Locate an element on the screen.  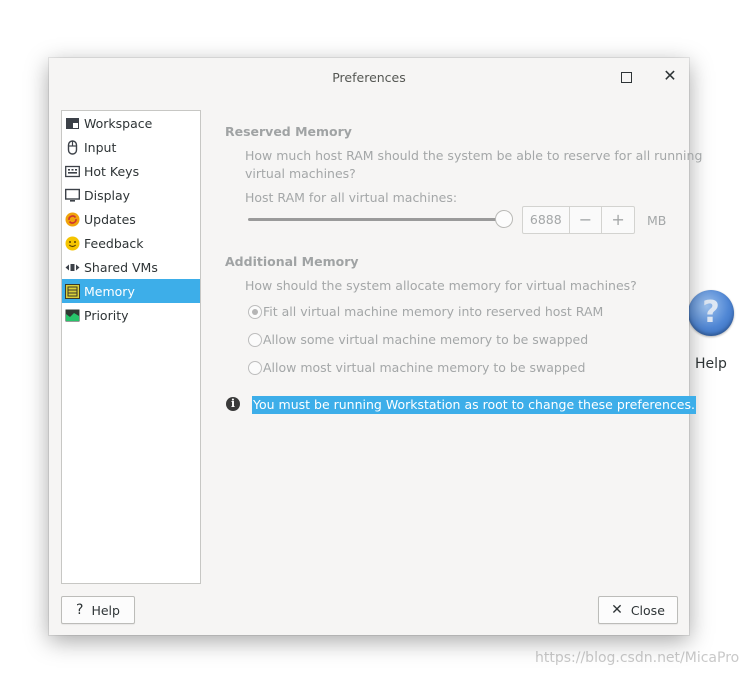
preferences-sidebar: Workspace Input Hot Keys Display Updates is located at coordinates (131, 347).